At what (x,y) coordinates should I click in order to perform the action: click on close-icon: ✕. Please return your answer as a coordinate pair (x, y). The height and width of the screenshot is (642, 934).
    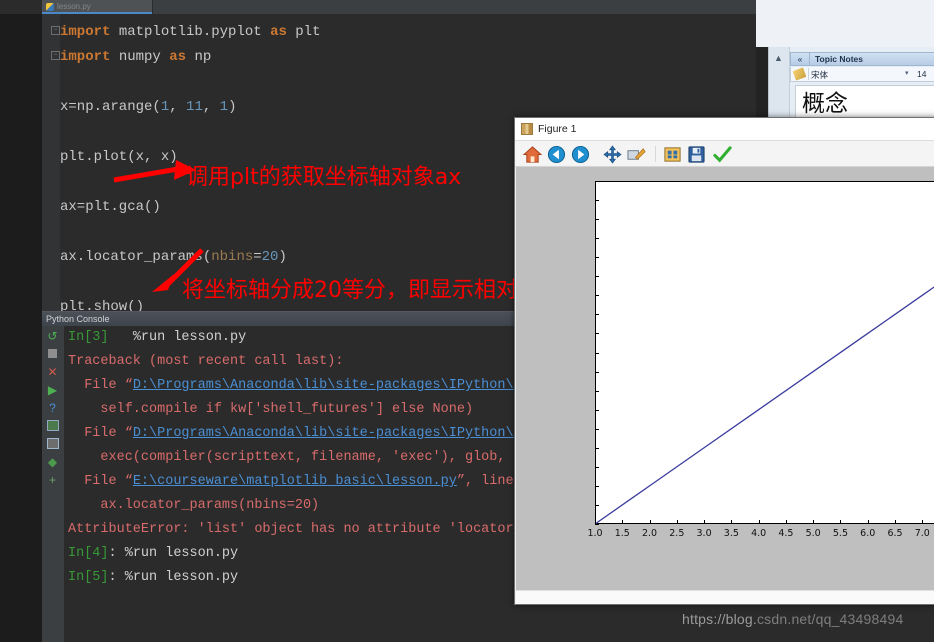
    Looking at the image, I should click on (52, 372).